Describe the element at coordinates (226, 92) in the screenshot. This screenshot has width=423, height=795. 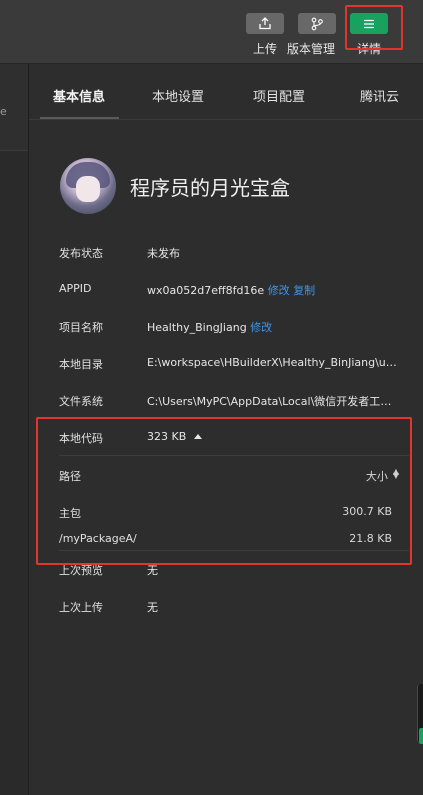
I see `tab-bar: 基本信息 本地设置 项目配置 腾讯云` at that location.